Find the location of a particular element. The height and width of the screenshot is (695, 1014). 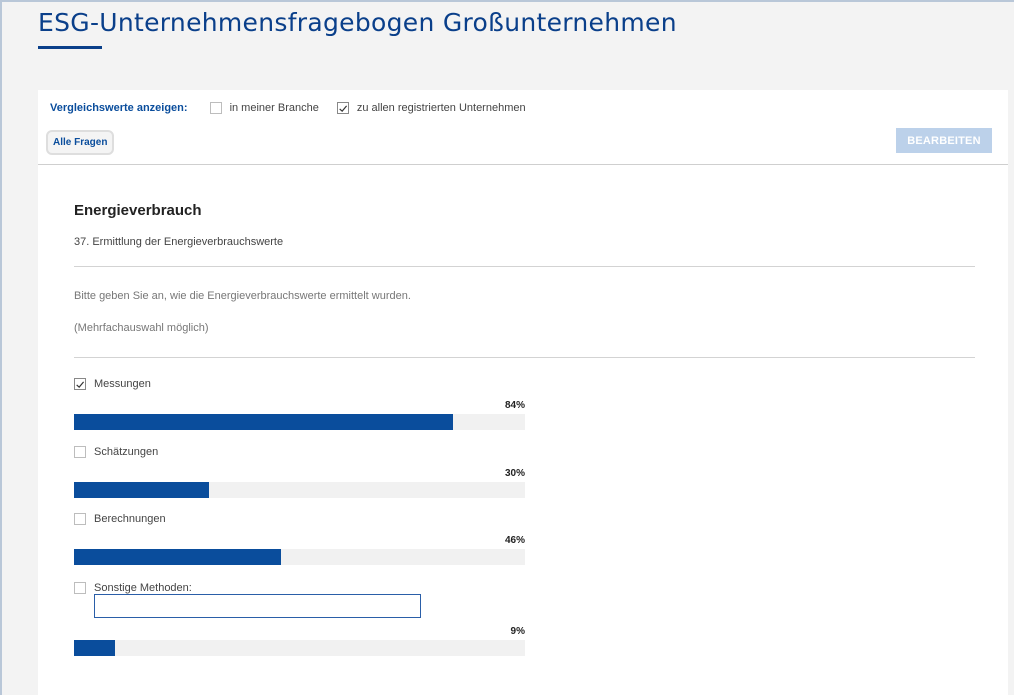

checkbox-other-methods is located at coordinates (80, 588).